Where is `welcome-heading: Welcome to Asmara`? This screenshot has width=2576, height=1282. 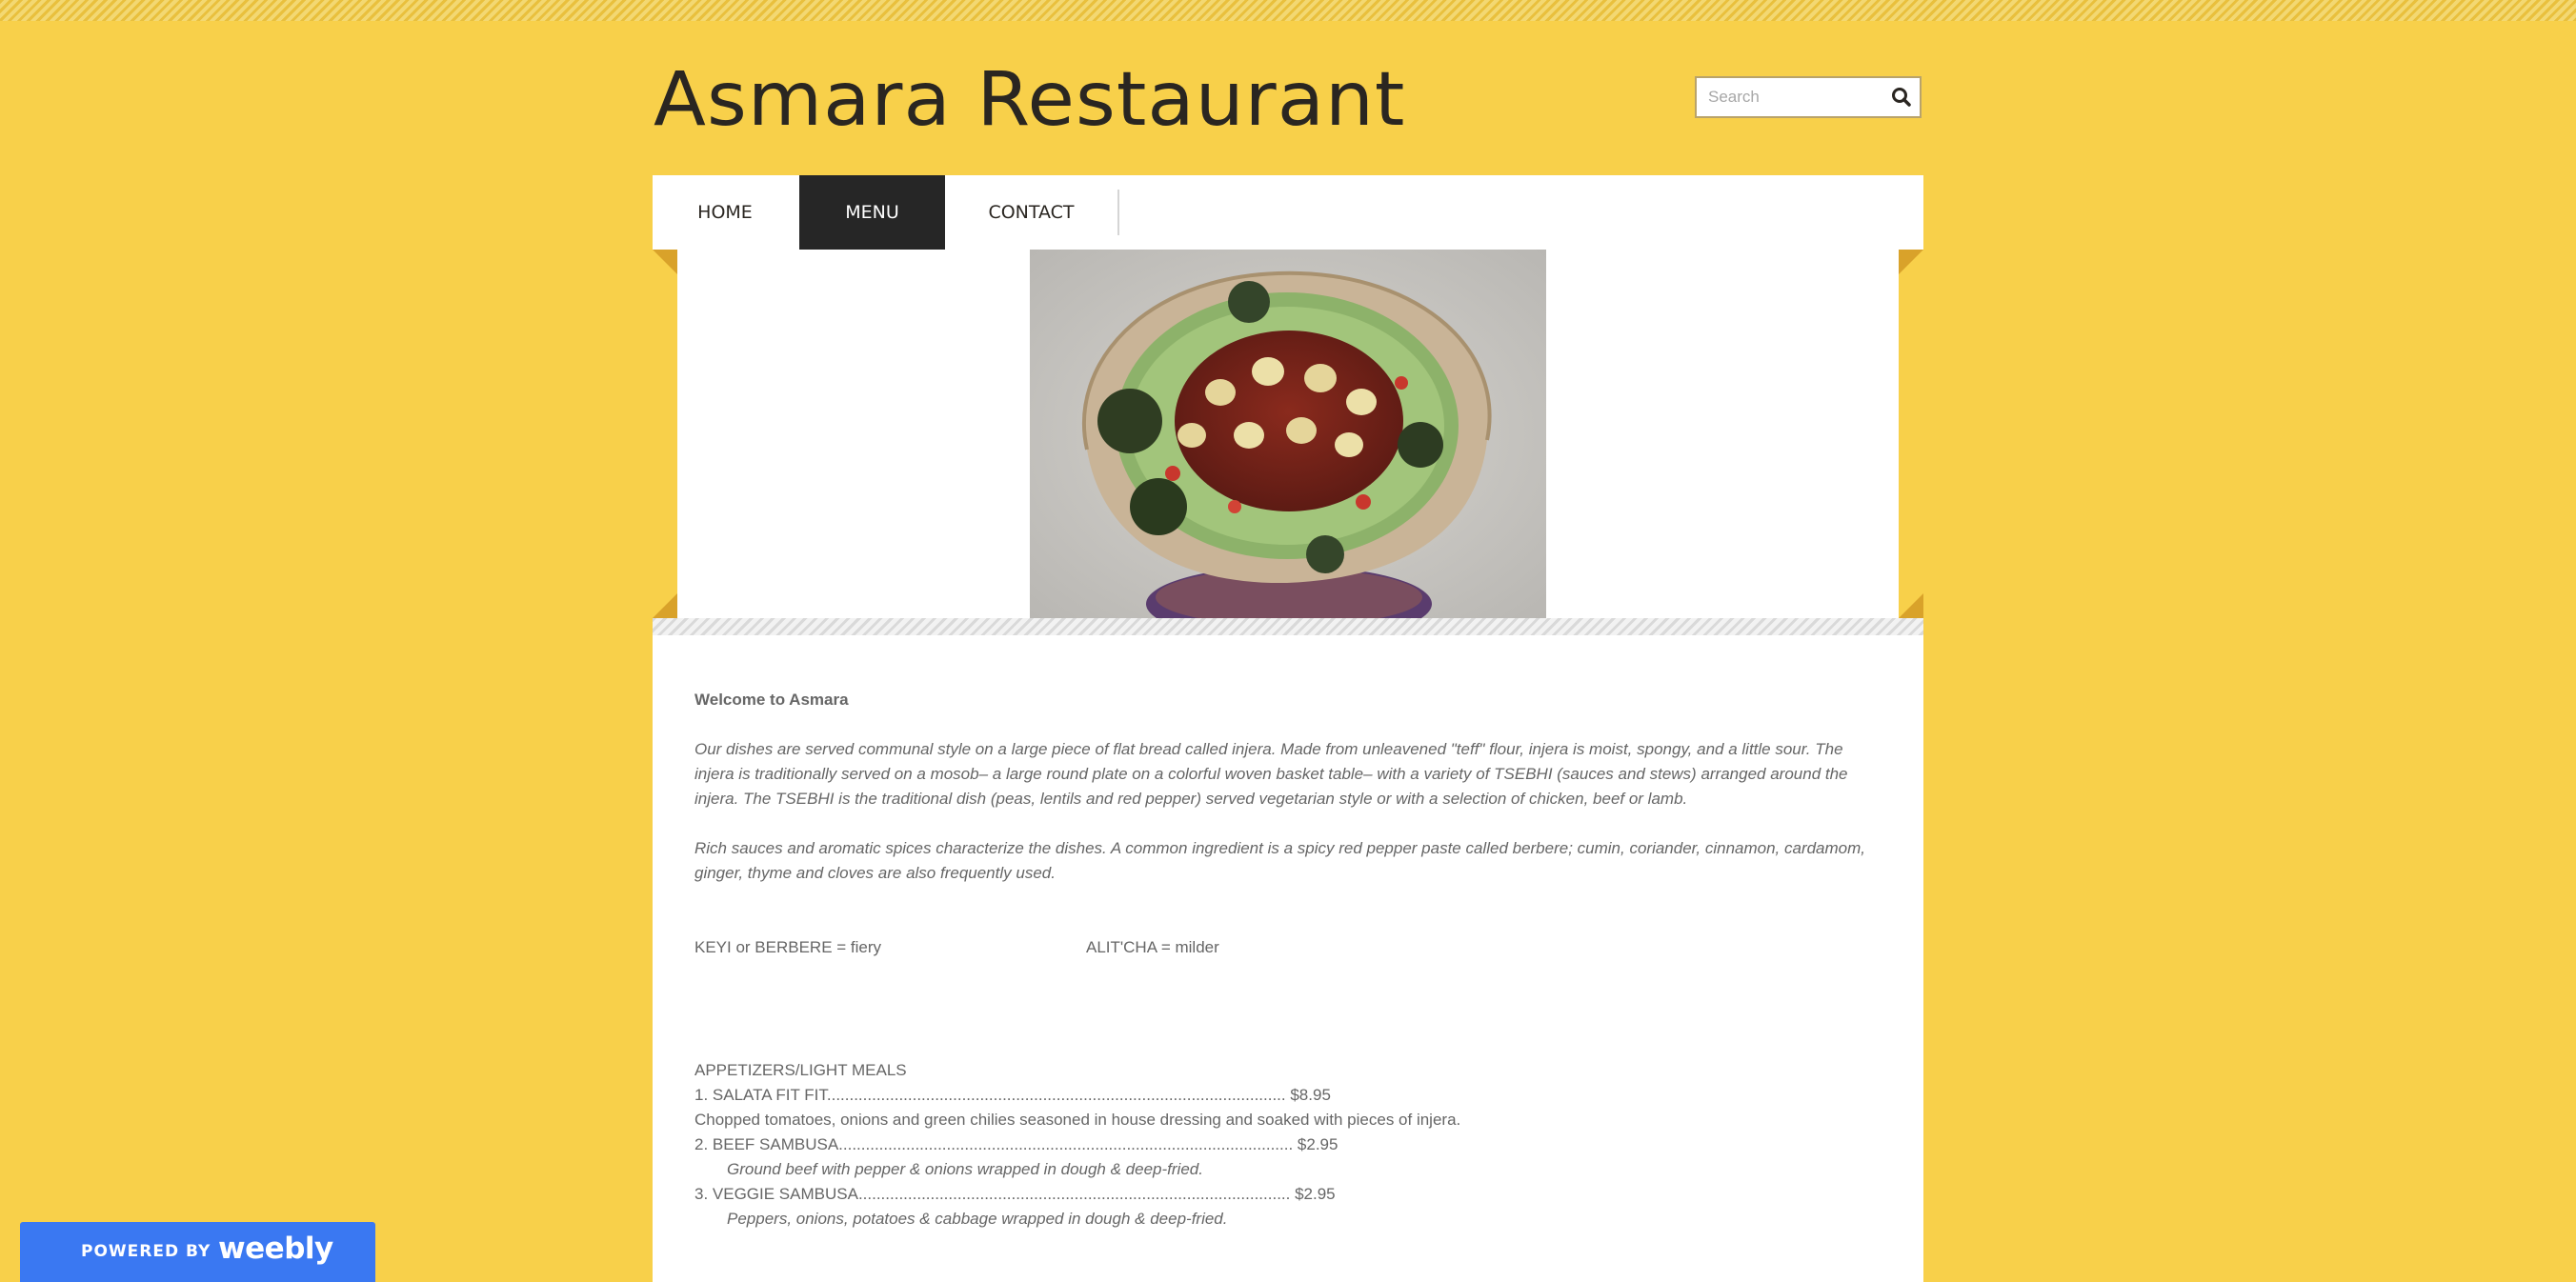 welcome-heading: Welcome to Asmara is located at coordinates (771, 700).